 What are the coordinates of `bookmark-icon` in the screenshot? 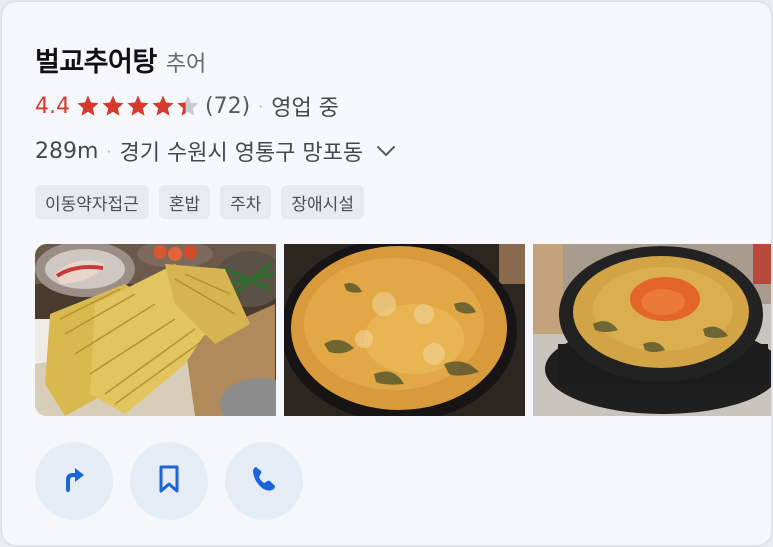 It's located at (169, 481).